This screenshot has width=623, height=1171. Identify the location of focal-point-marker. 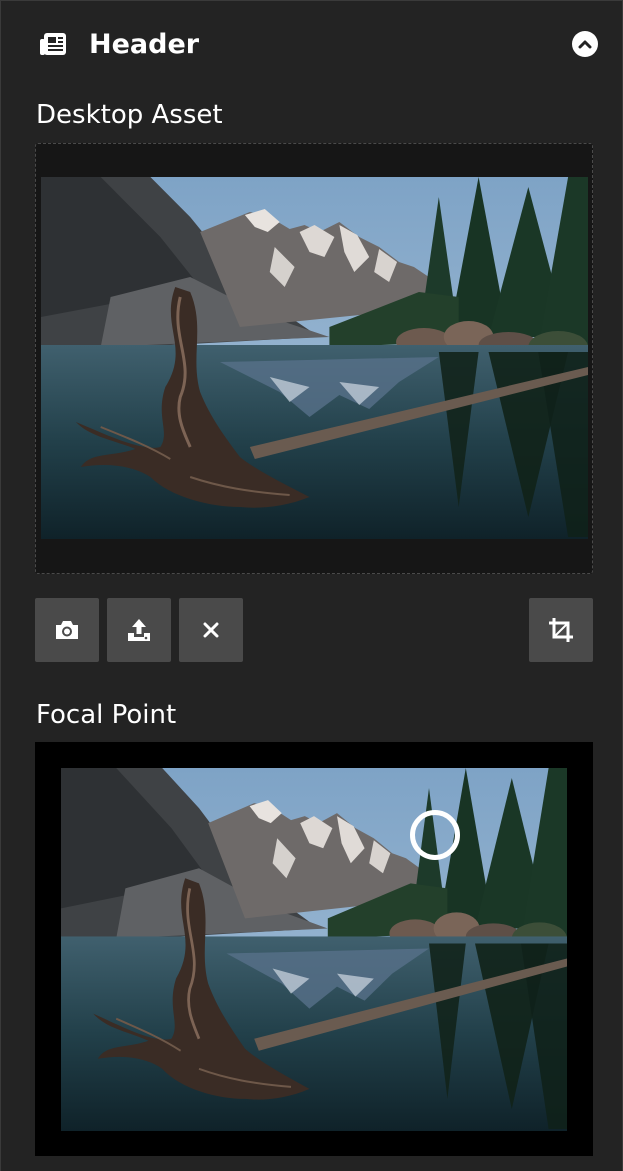
(435, 835).